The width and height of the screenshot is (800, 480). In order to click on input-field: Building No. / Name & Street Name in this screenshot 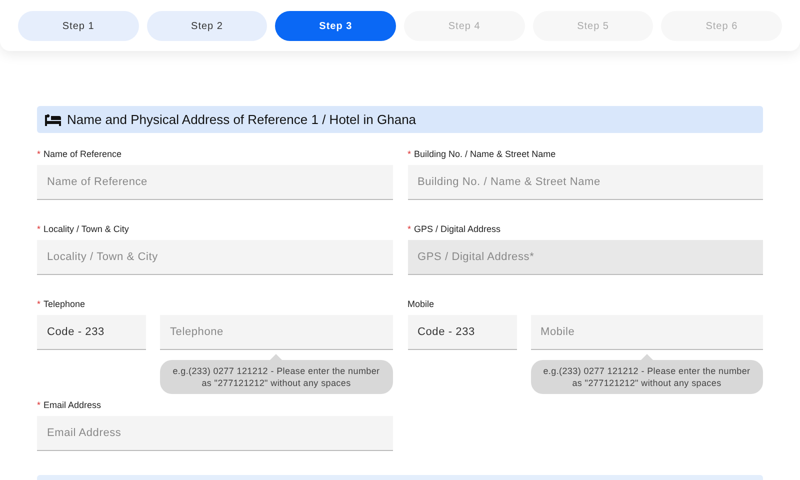, I will do `click(585, 182)`.